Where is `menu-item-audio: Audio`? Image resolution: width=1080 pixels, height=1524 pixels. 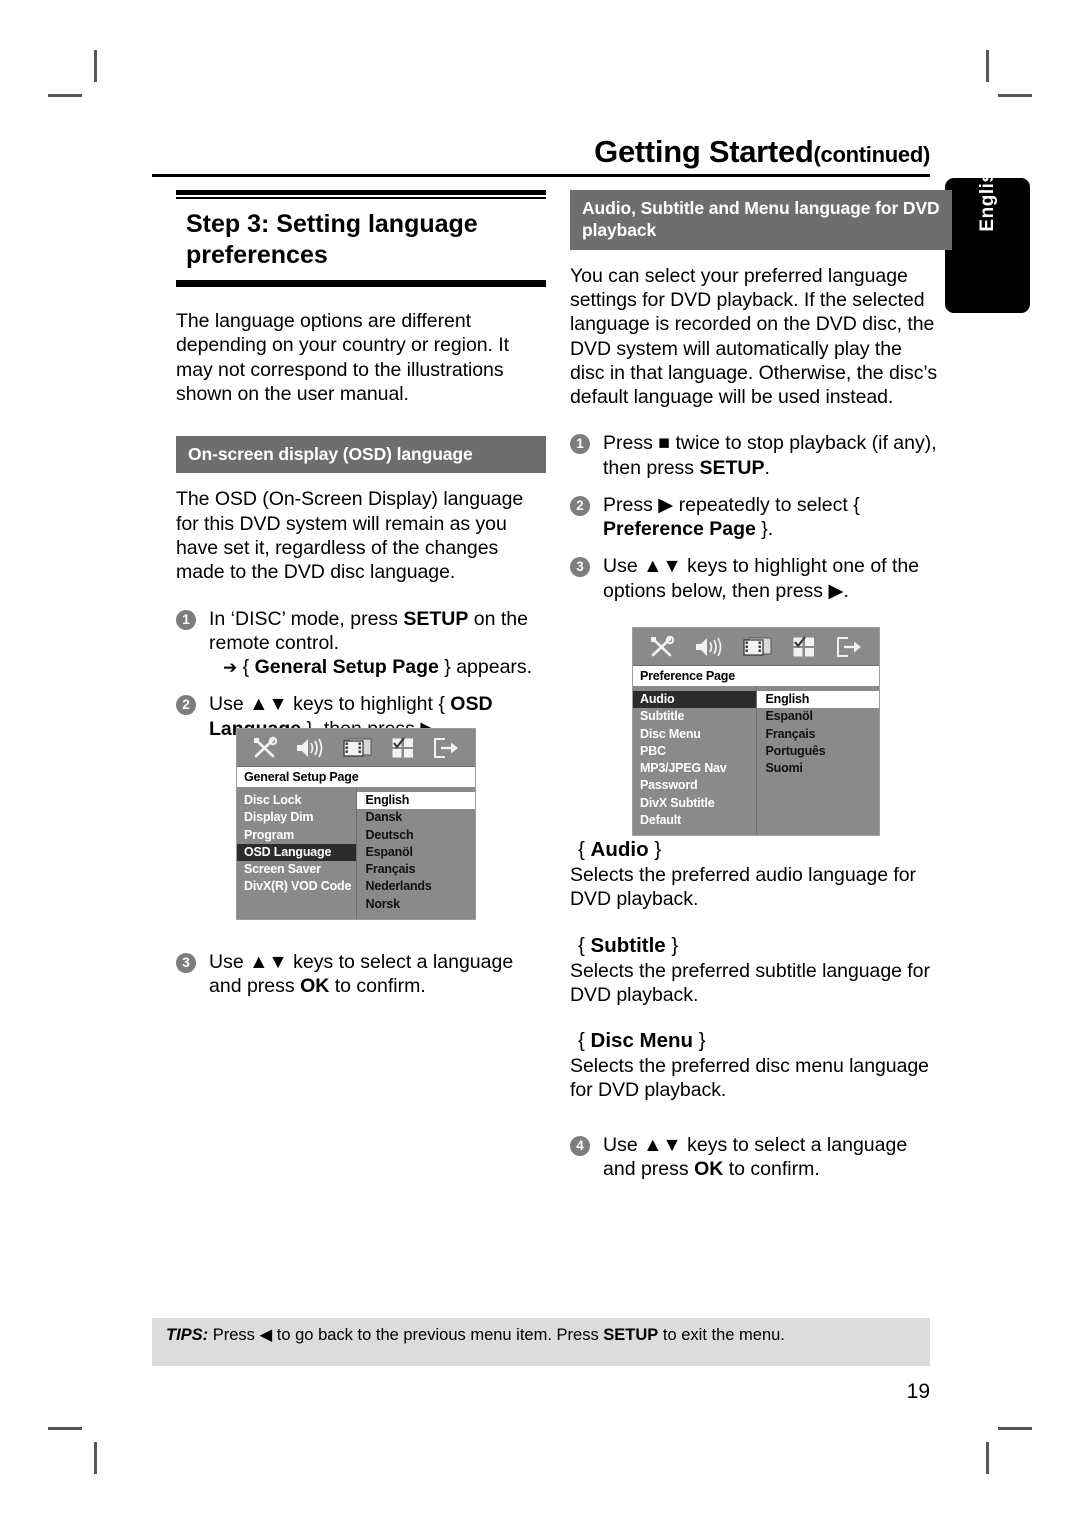 menu-item-audio: Audio is located at coordinates (694, 700).